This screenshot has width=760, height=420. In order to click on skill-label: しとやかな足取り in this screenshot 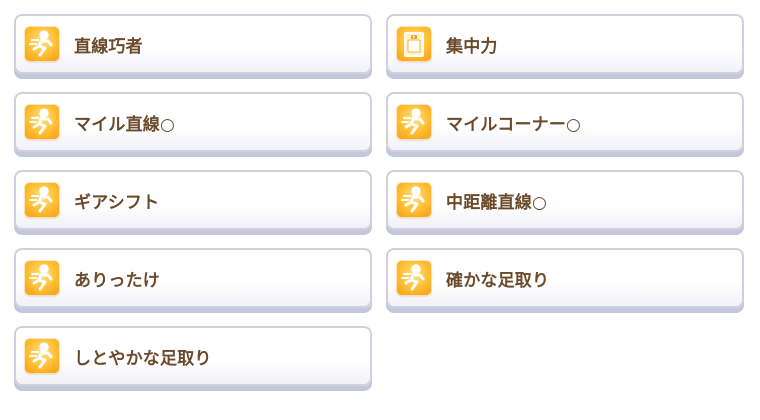, I will do `click(143, 358)`.